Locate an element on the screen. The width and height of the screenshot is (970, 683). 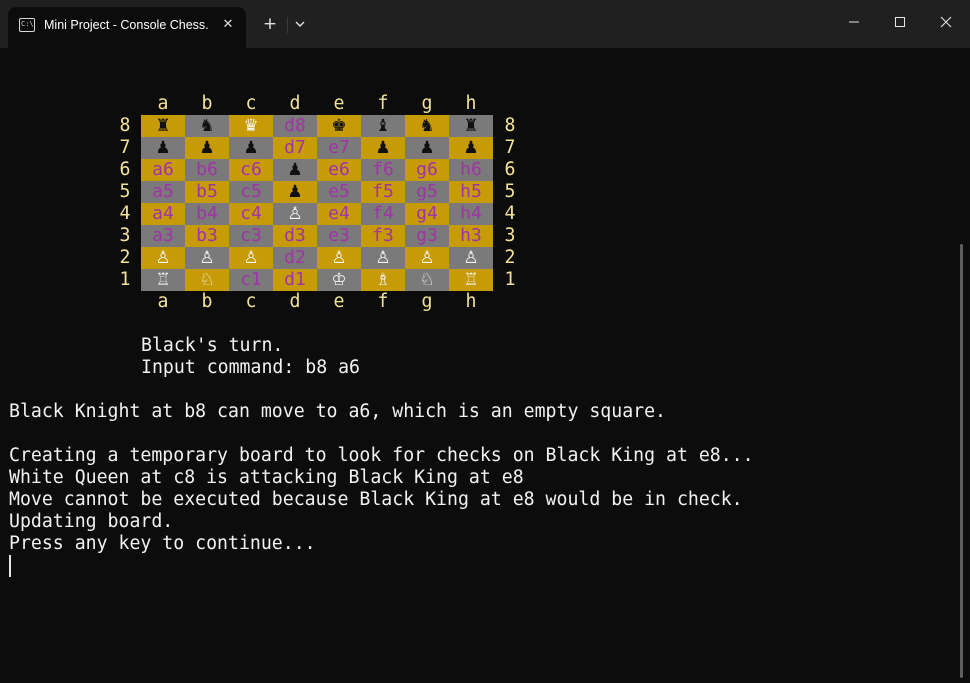
square-f3: f3 is located at coordinates (383, 236).